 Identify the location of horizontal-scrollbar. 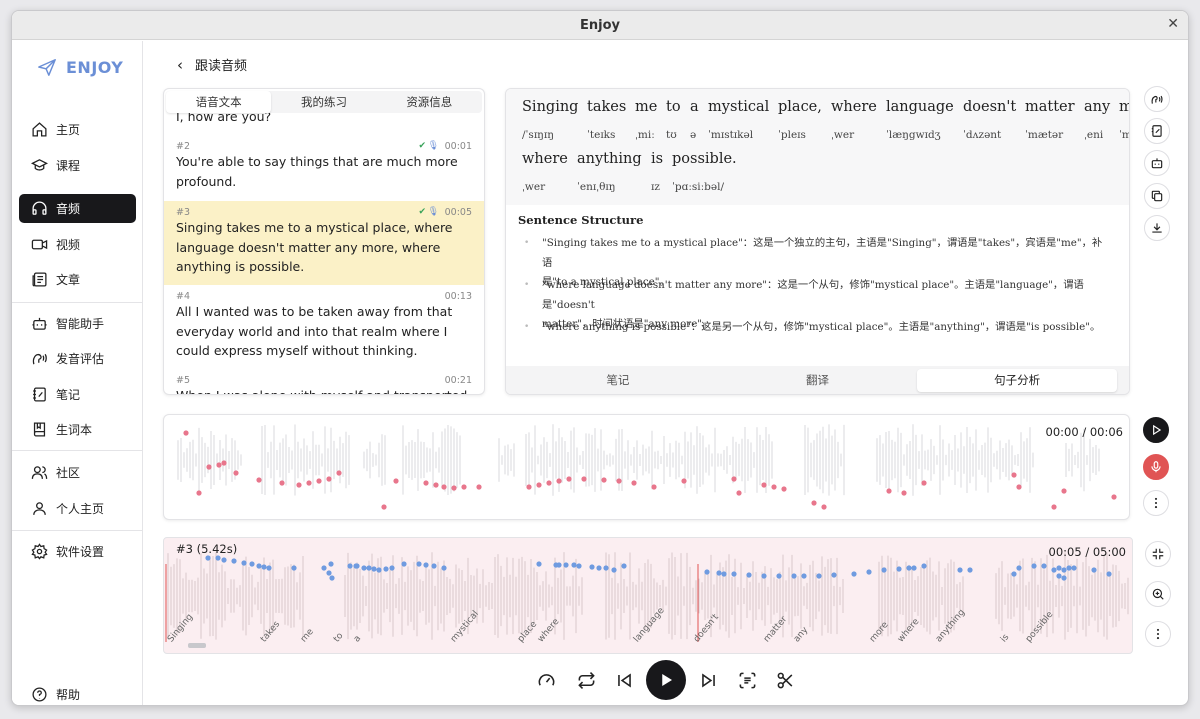
(197, 645).